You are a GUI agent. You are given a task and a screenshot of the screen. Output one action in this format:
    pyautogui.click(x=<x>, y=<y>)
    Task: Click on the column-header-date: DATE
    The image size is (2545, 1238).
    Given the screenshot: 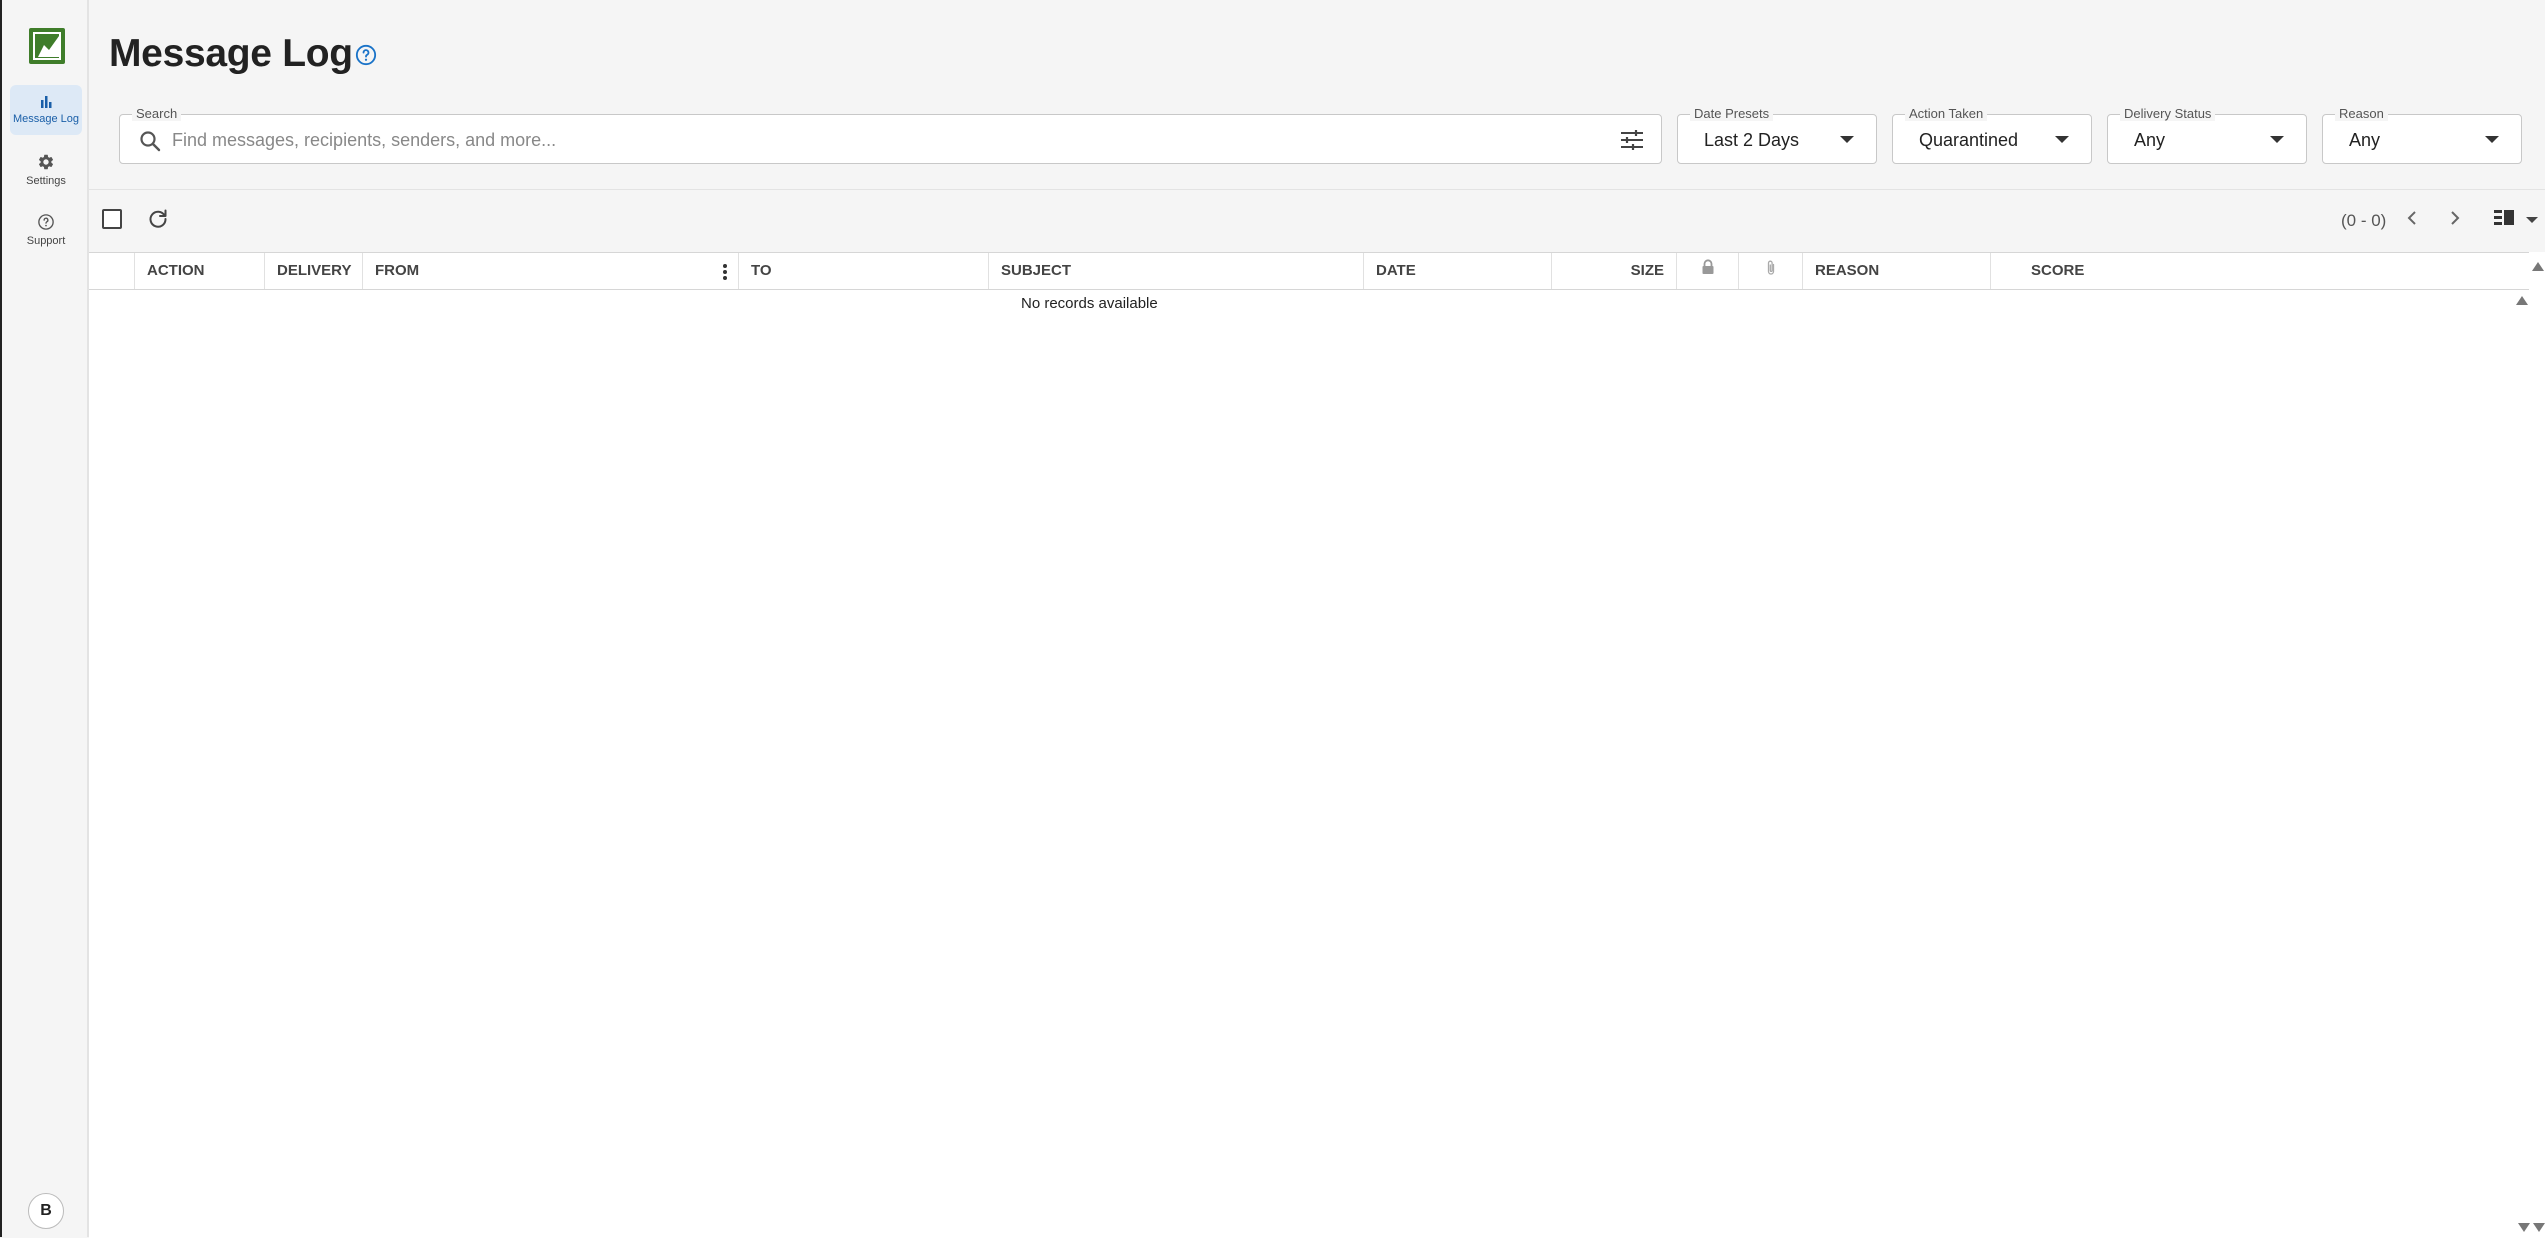 What is the action you would take?
    pyautogui.click(x=1458, y=271)
    